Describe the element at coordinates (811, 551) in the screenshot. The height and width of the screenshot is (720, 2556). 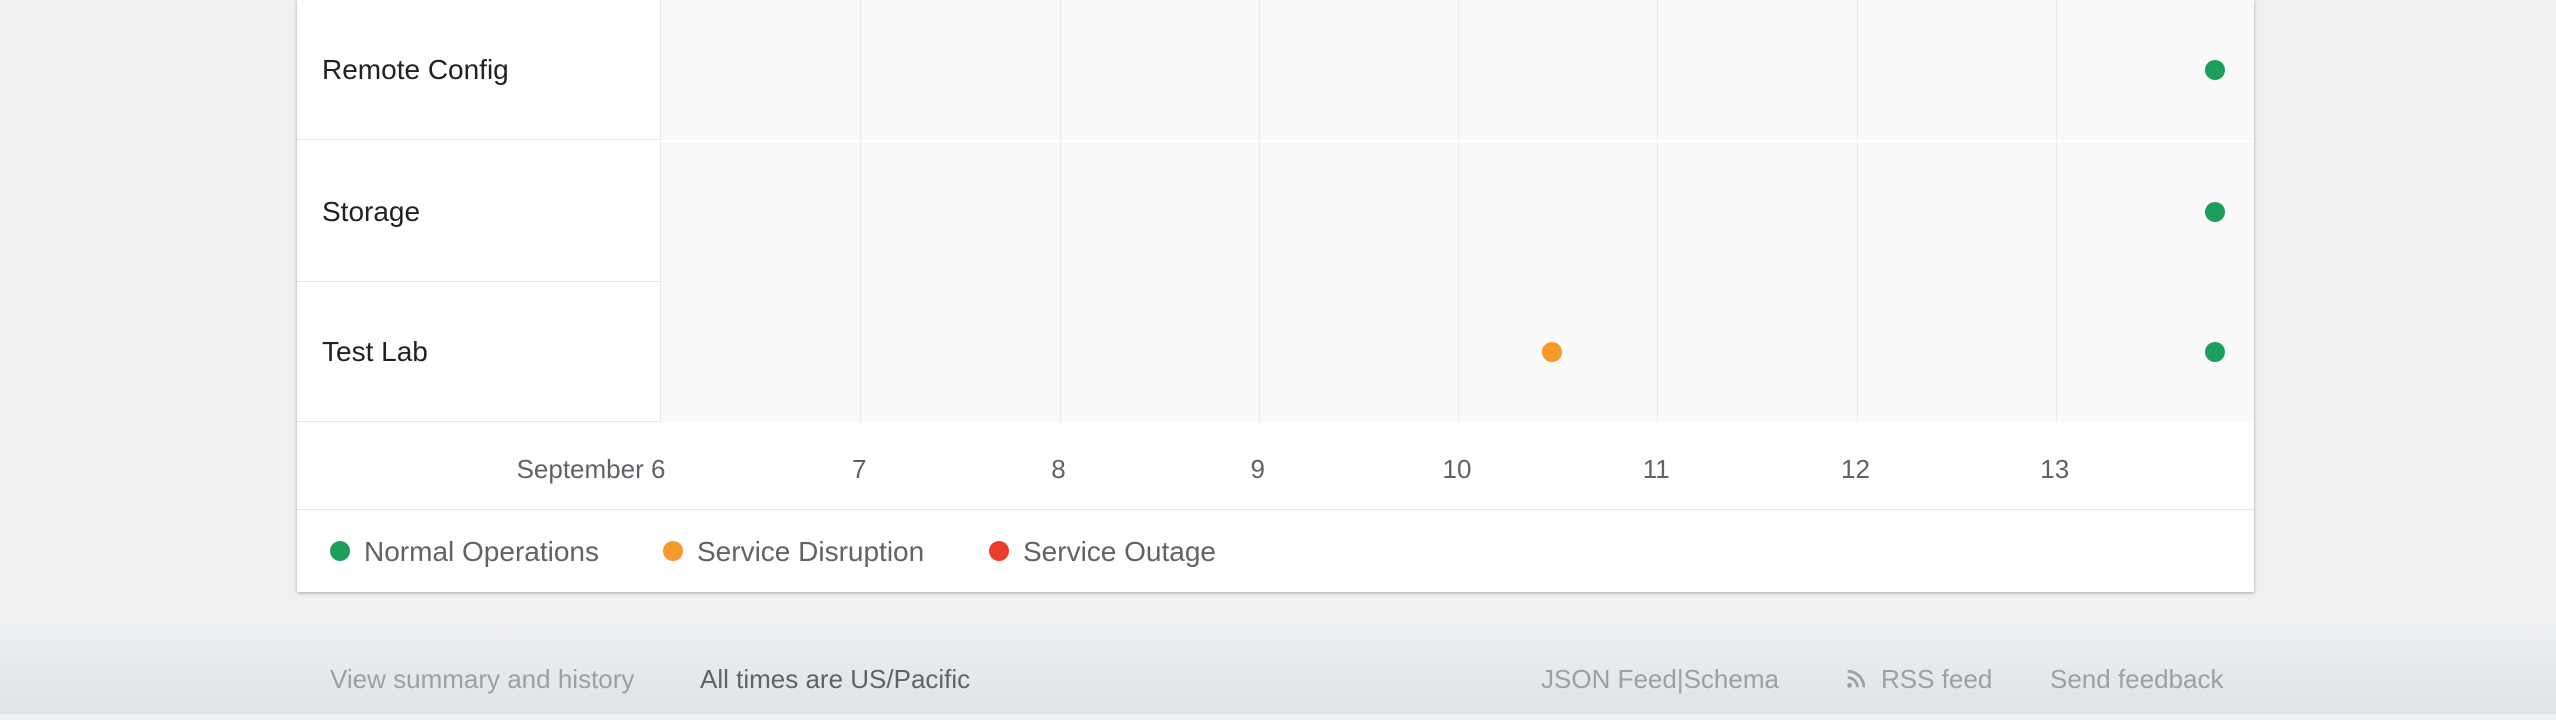
I see `legend-label: Service Disruption` at that location.